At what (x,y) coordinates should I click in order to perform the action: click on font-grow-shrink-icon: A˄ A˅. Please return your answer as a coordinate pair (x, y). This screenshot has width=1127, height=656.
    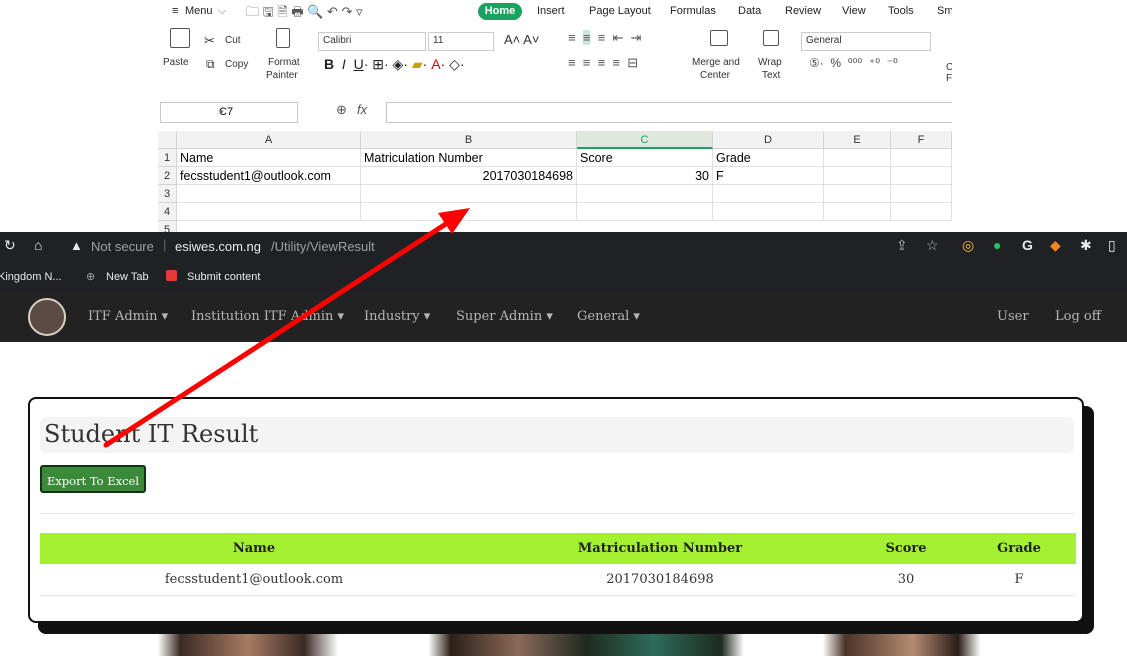
    Looking at the image, I should click on (521, 39).